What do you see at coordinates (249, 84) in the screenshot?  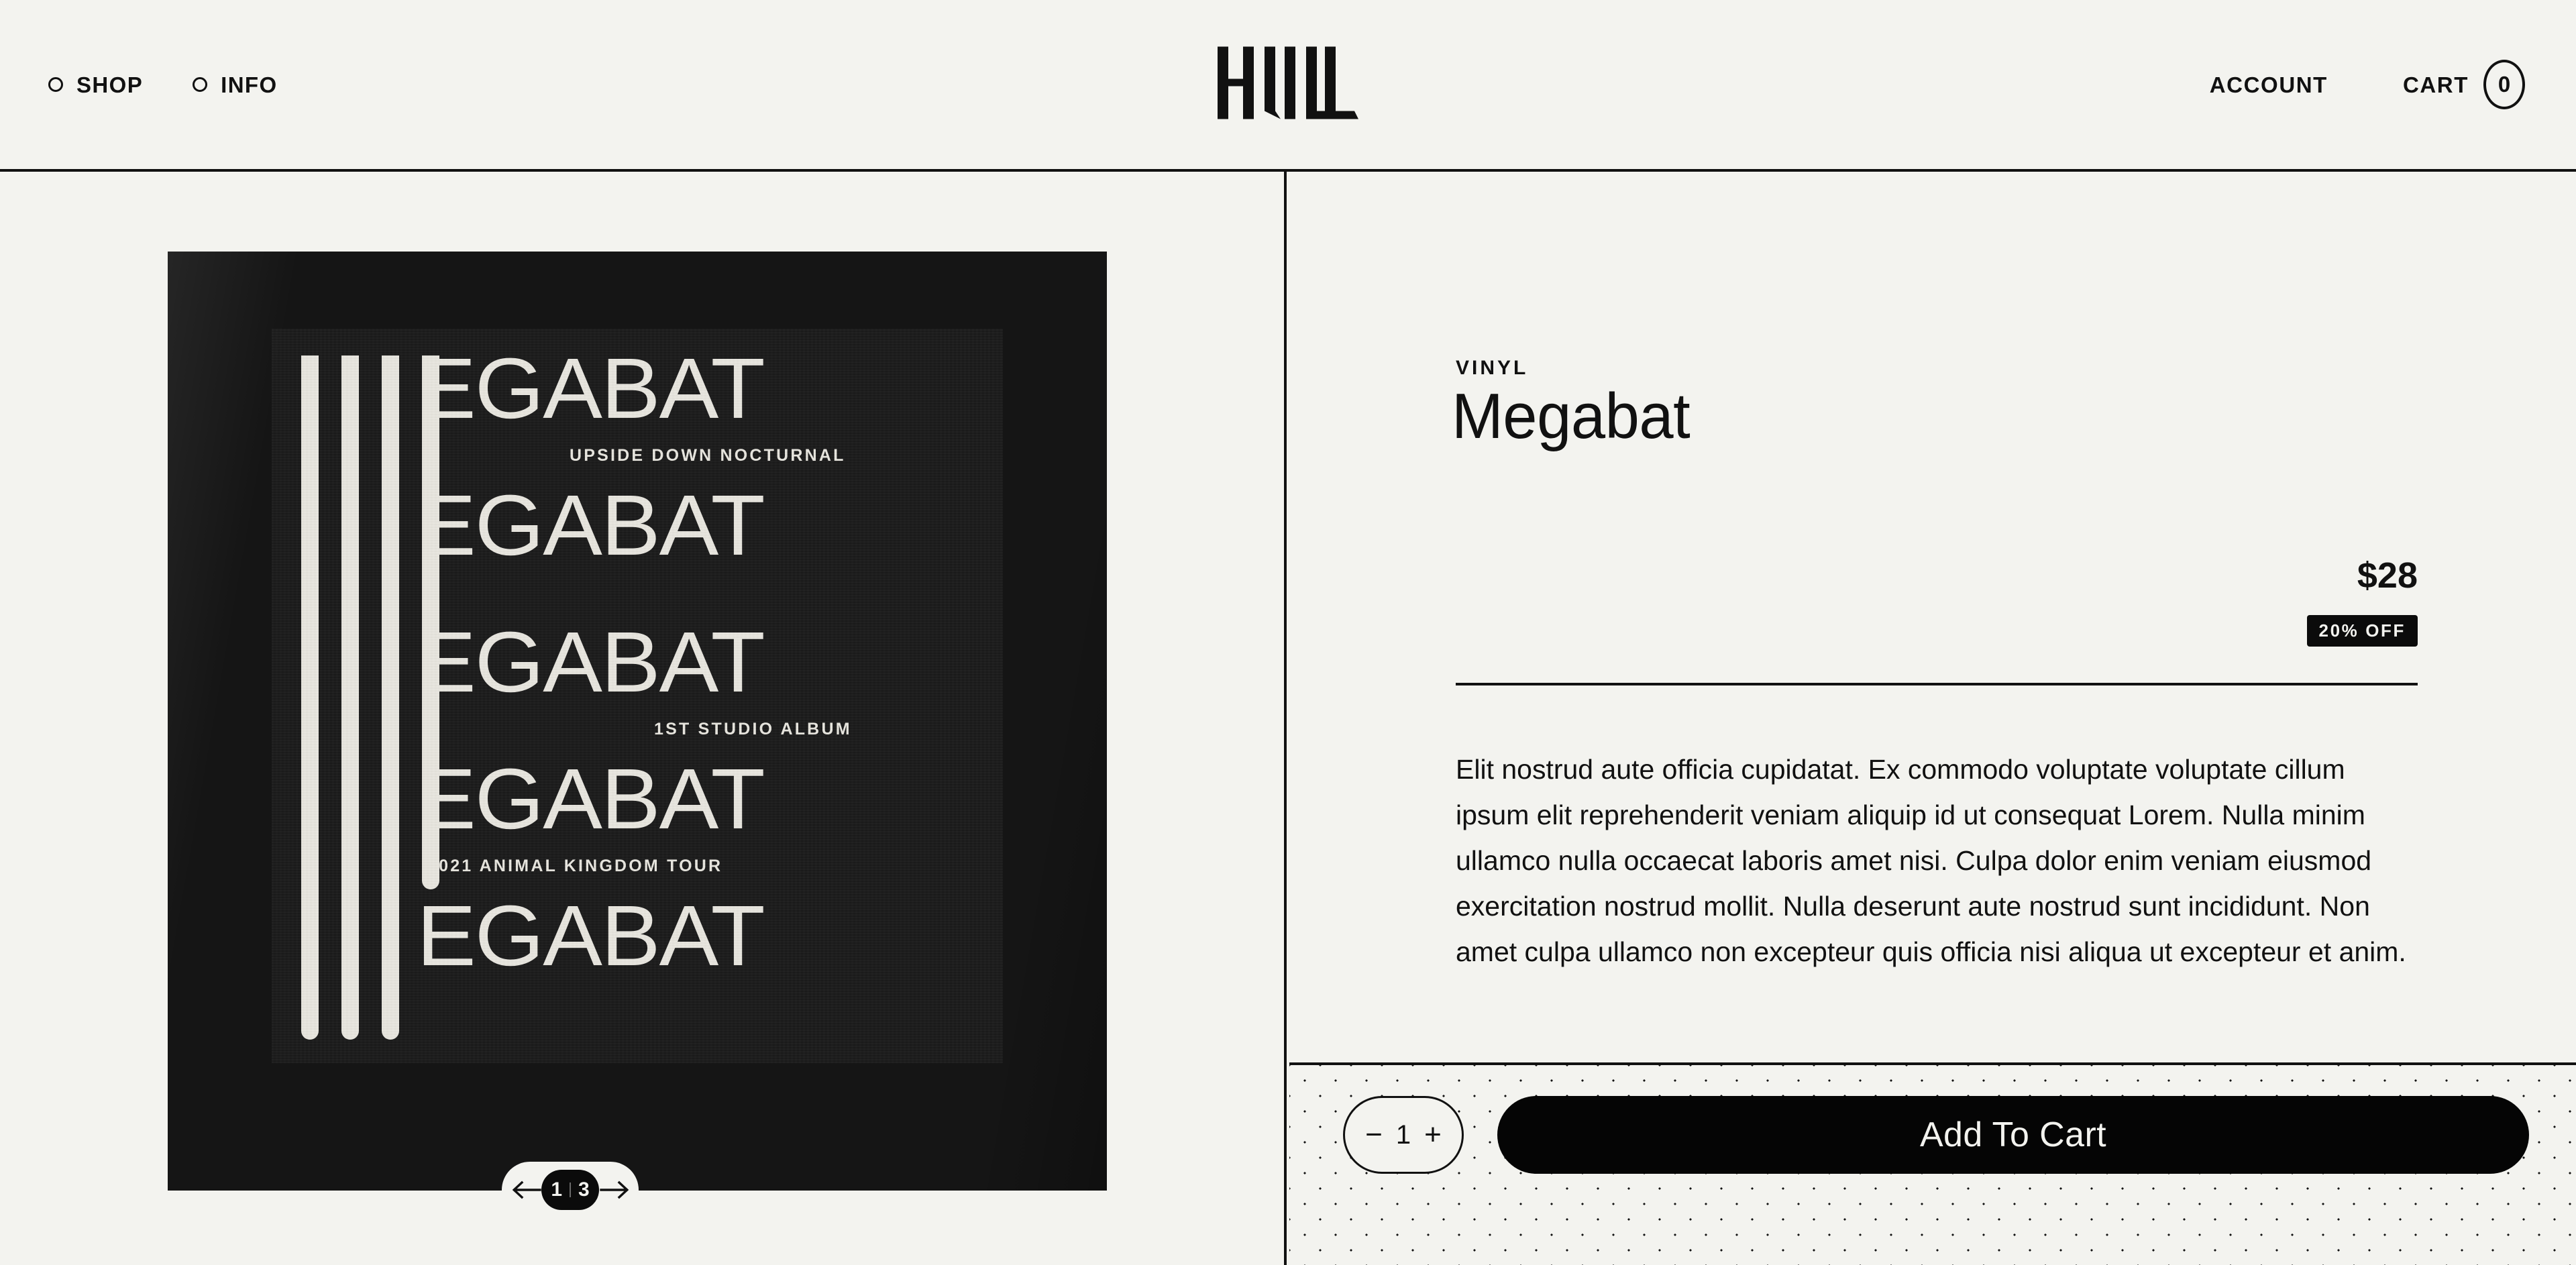 I see `nav-item-info-label: INFO` at bounding box center [249, 84].